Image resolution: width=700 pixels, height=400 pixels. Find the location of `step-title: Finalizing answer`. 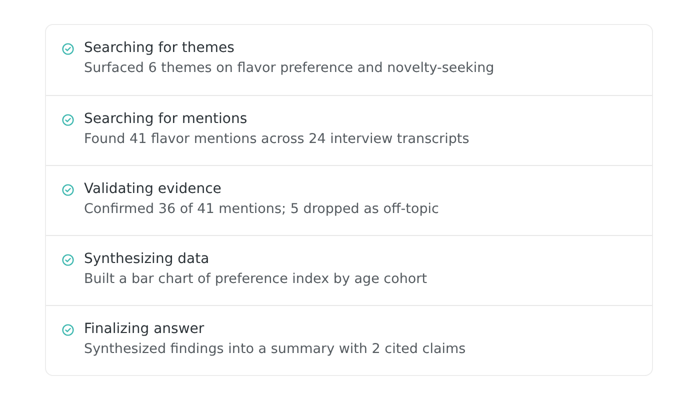

step-title: Finalizing answer is located at coordinates (145, 329).